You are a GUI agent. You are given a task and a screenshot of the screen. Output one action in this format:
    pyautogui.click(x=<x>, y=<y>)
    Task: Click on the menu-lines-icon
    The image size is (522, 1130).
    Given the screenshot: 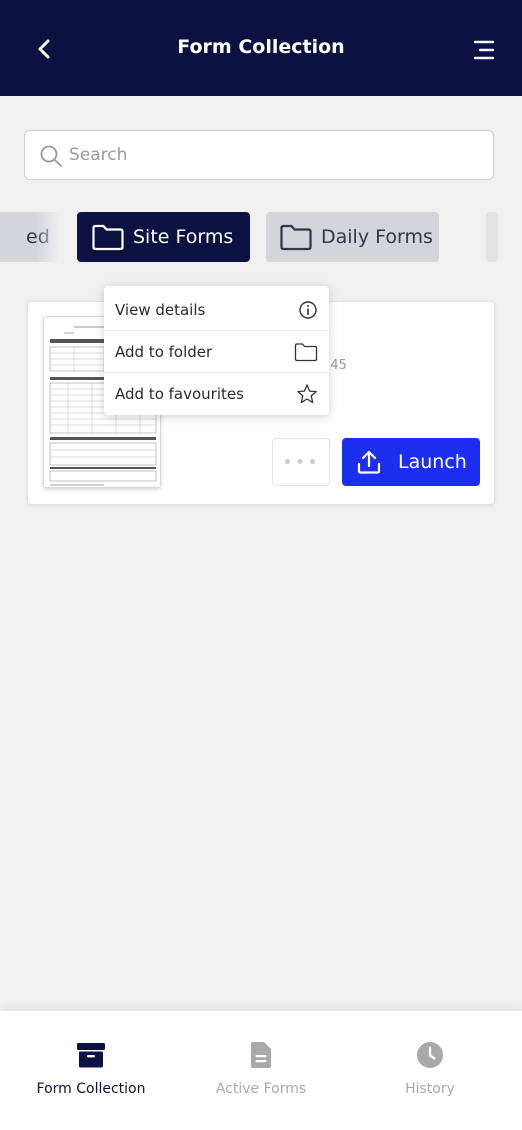 What is the action you would take?
    pyautogui.click(x=484, y=50)
    